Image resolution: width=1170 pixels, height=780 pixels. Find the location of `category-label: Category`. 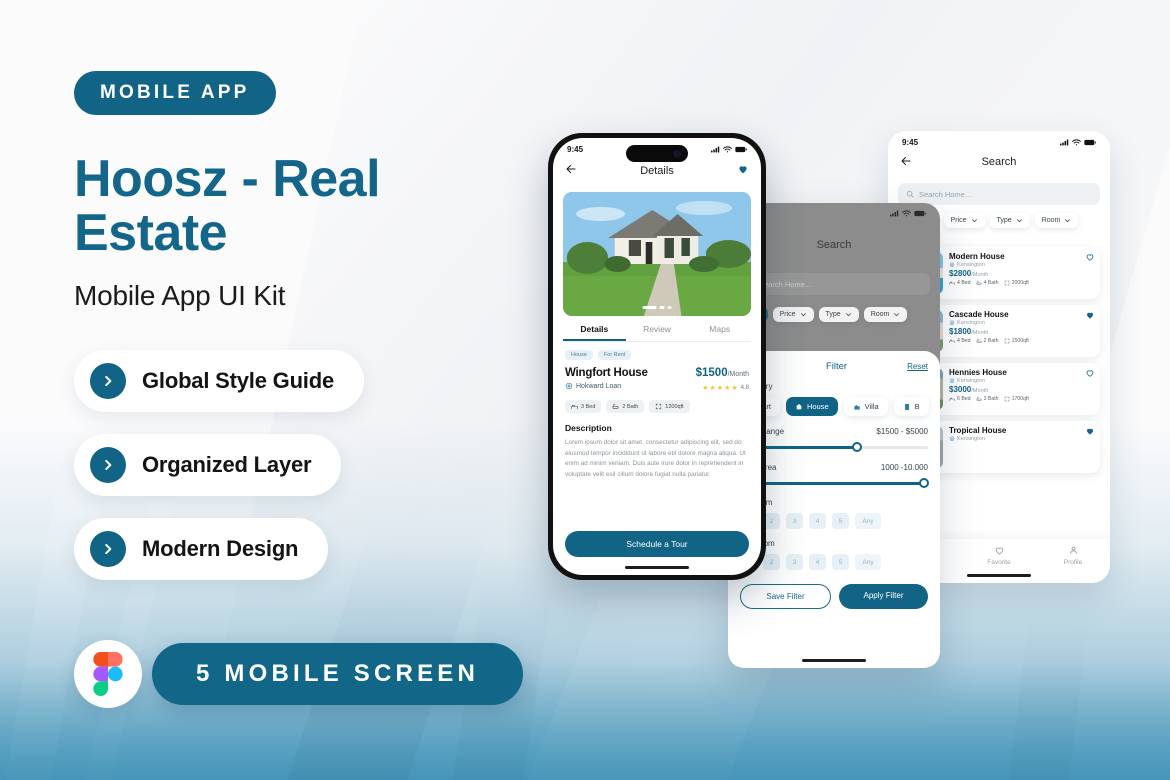

category-label: Category is located at coordinates (834, 386).